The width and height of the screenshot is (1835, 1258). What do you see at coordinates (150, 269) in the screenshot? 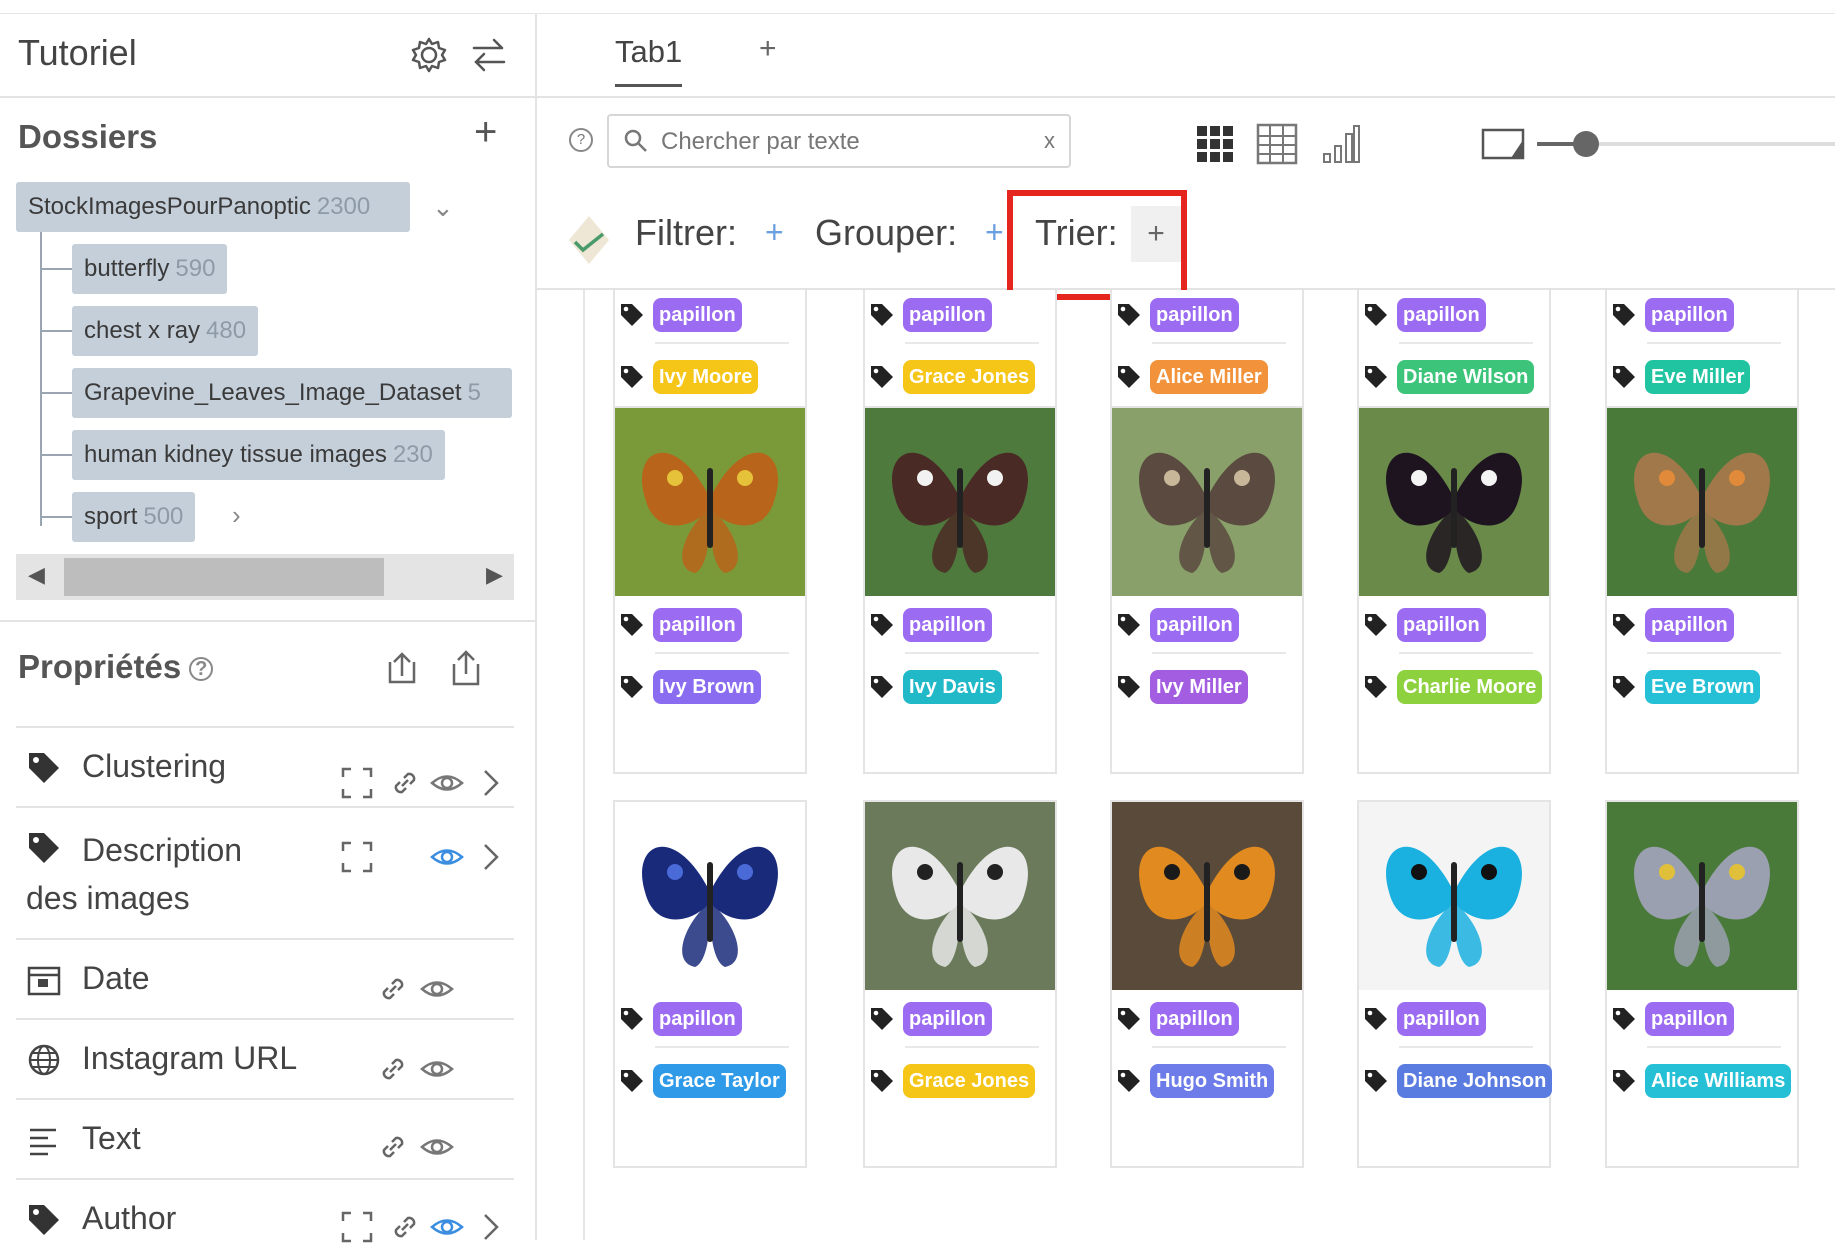
I see `folder-item-butterfly: butterfly 590` at bounding box center [150, 269].